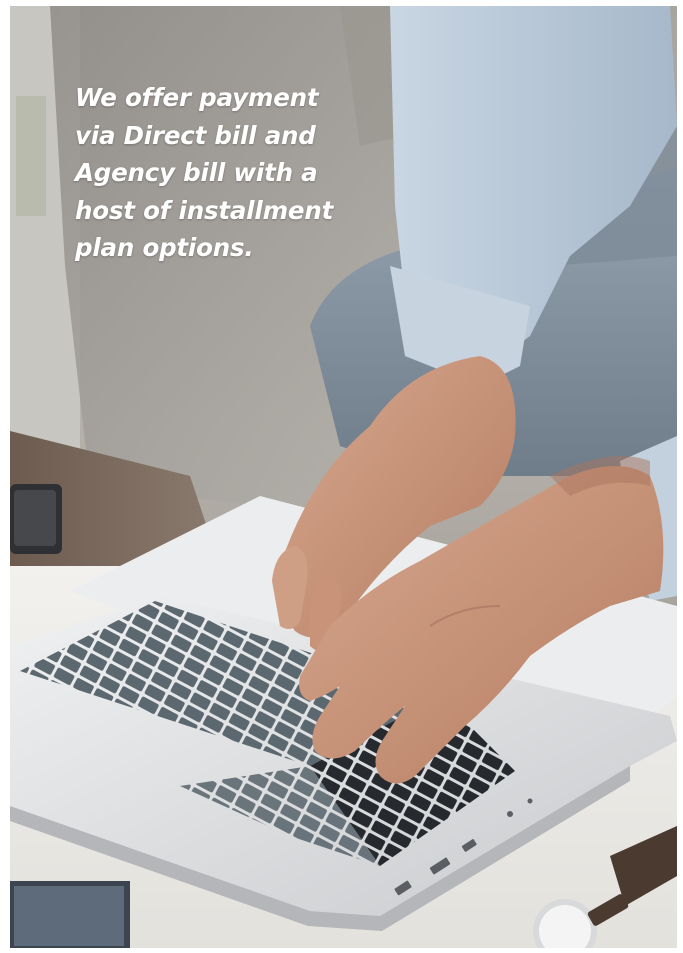  Describe the element at coordinates (196, 172) in the screenshot. I see `headline-line: Agency bill with a` at that location.